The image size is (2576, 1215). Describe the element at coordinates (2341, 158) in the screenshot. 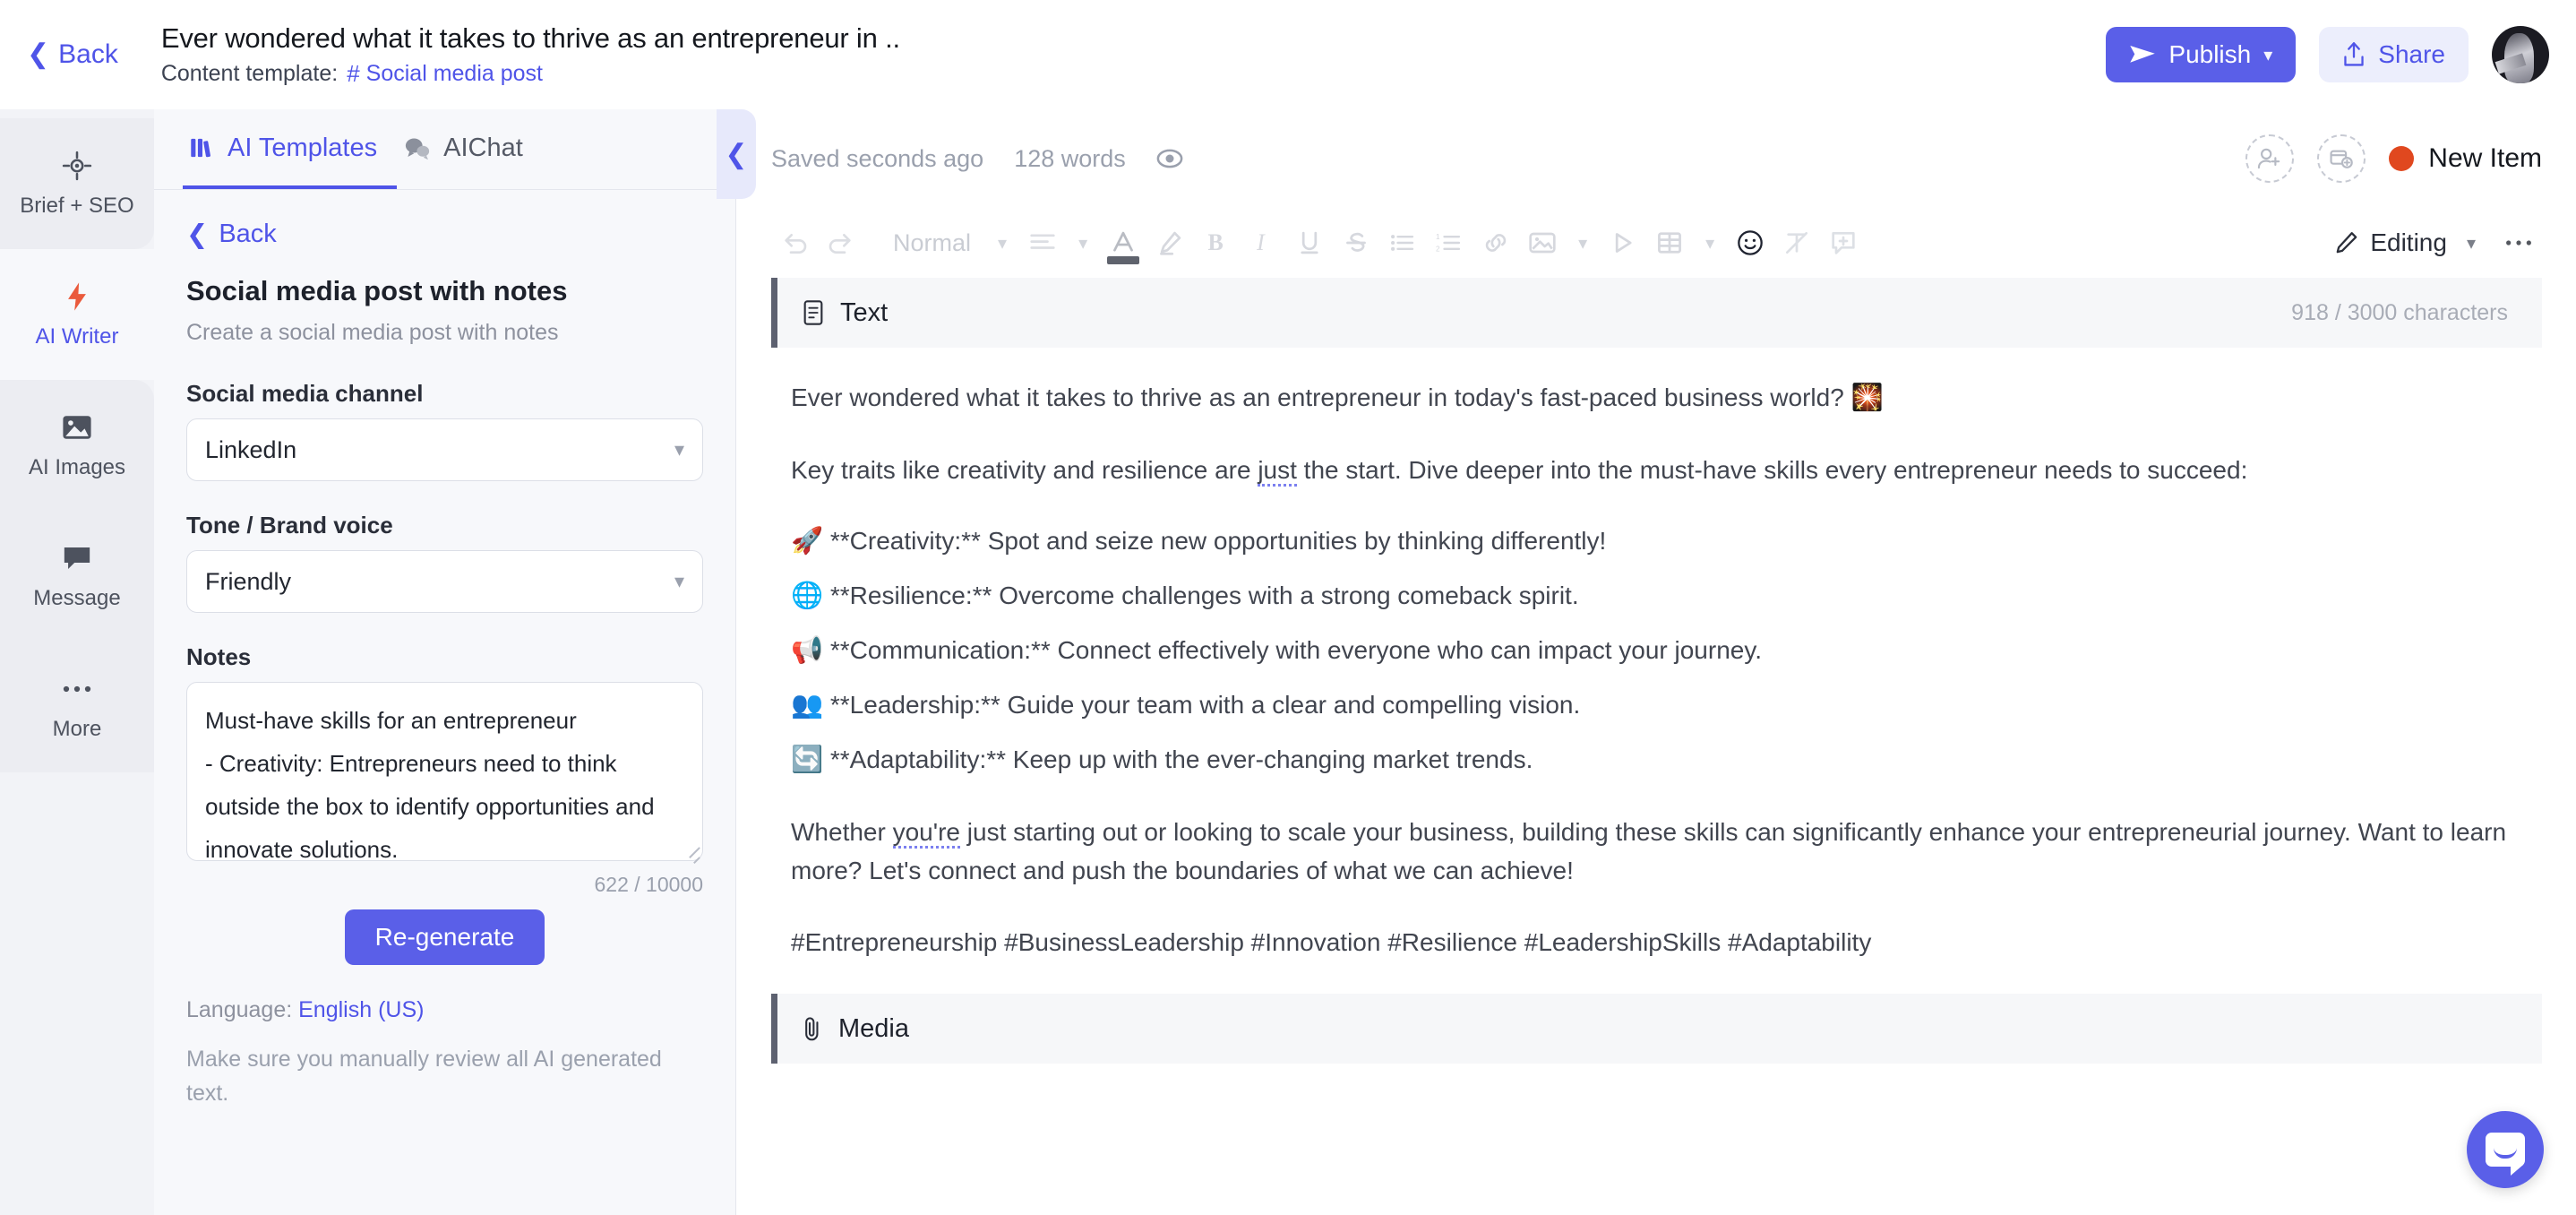

I see `add-due-date-button` at that location.